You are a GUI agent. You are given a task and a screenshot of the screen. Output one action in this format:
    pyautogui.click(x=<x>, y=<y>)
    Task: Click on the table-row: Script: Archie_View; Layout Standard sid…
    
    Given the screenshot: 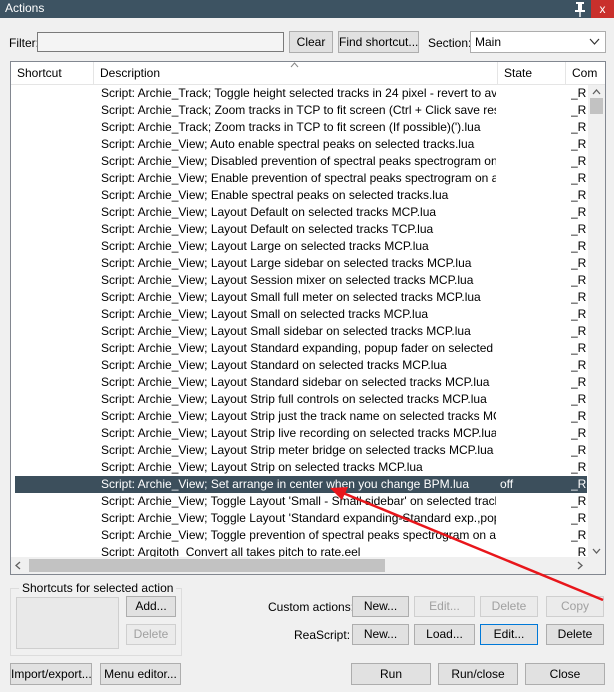 What is the action you would take?
    pyautogui.click(x=301, y=382)
    